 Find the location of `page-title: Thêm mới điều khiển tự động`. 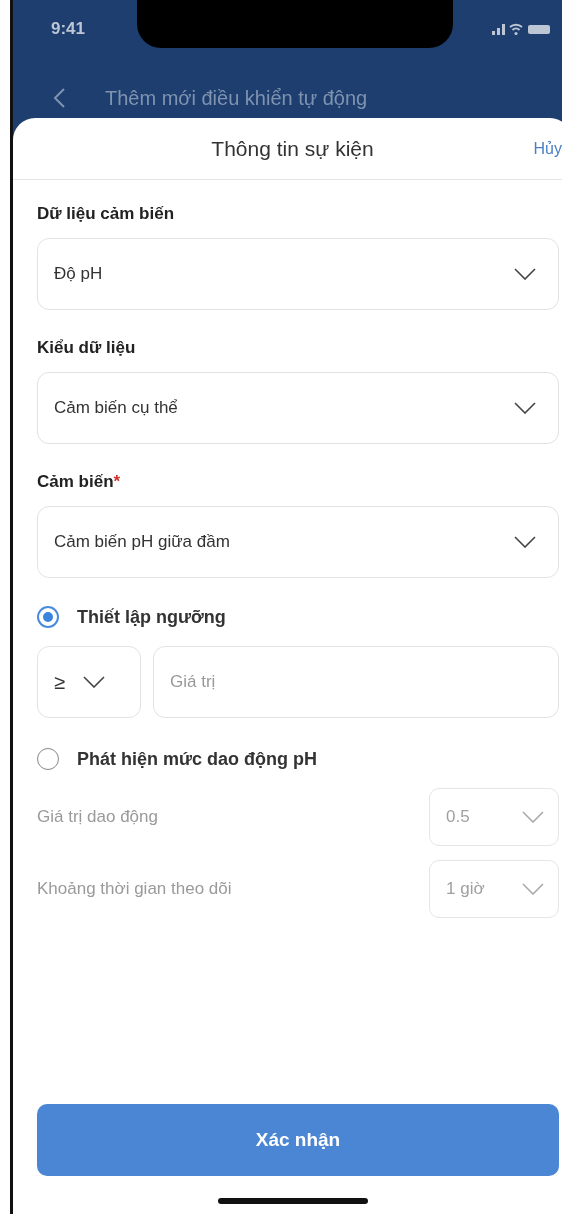

page-title: Thêm mới điều khiển tự động is located at coordinates (236, 98).